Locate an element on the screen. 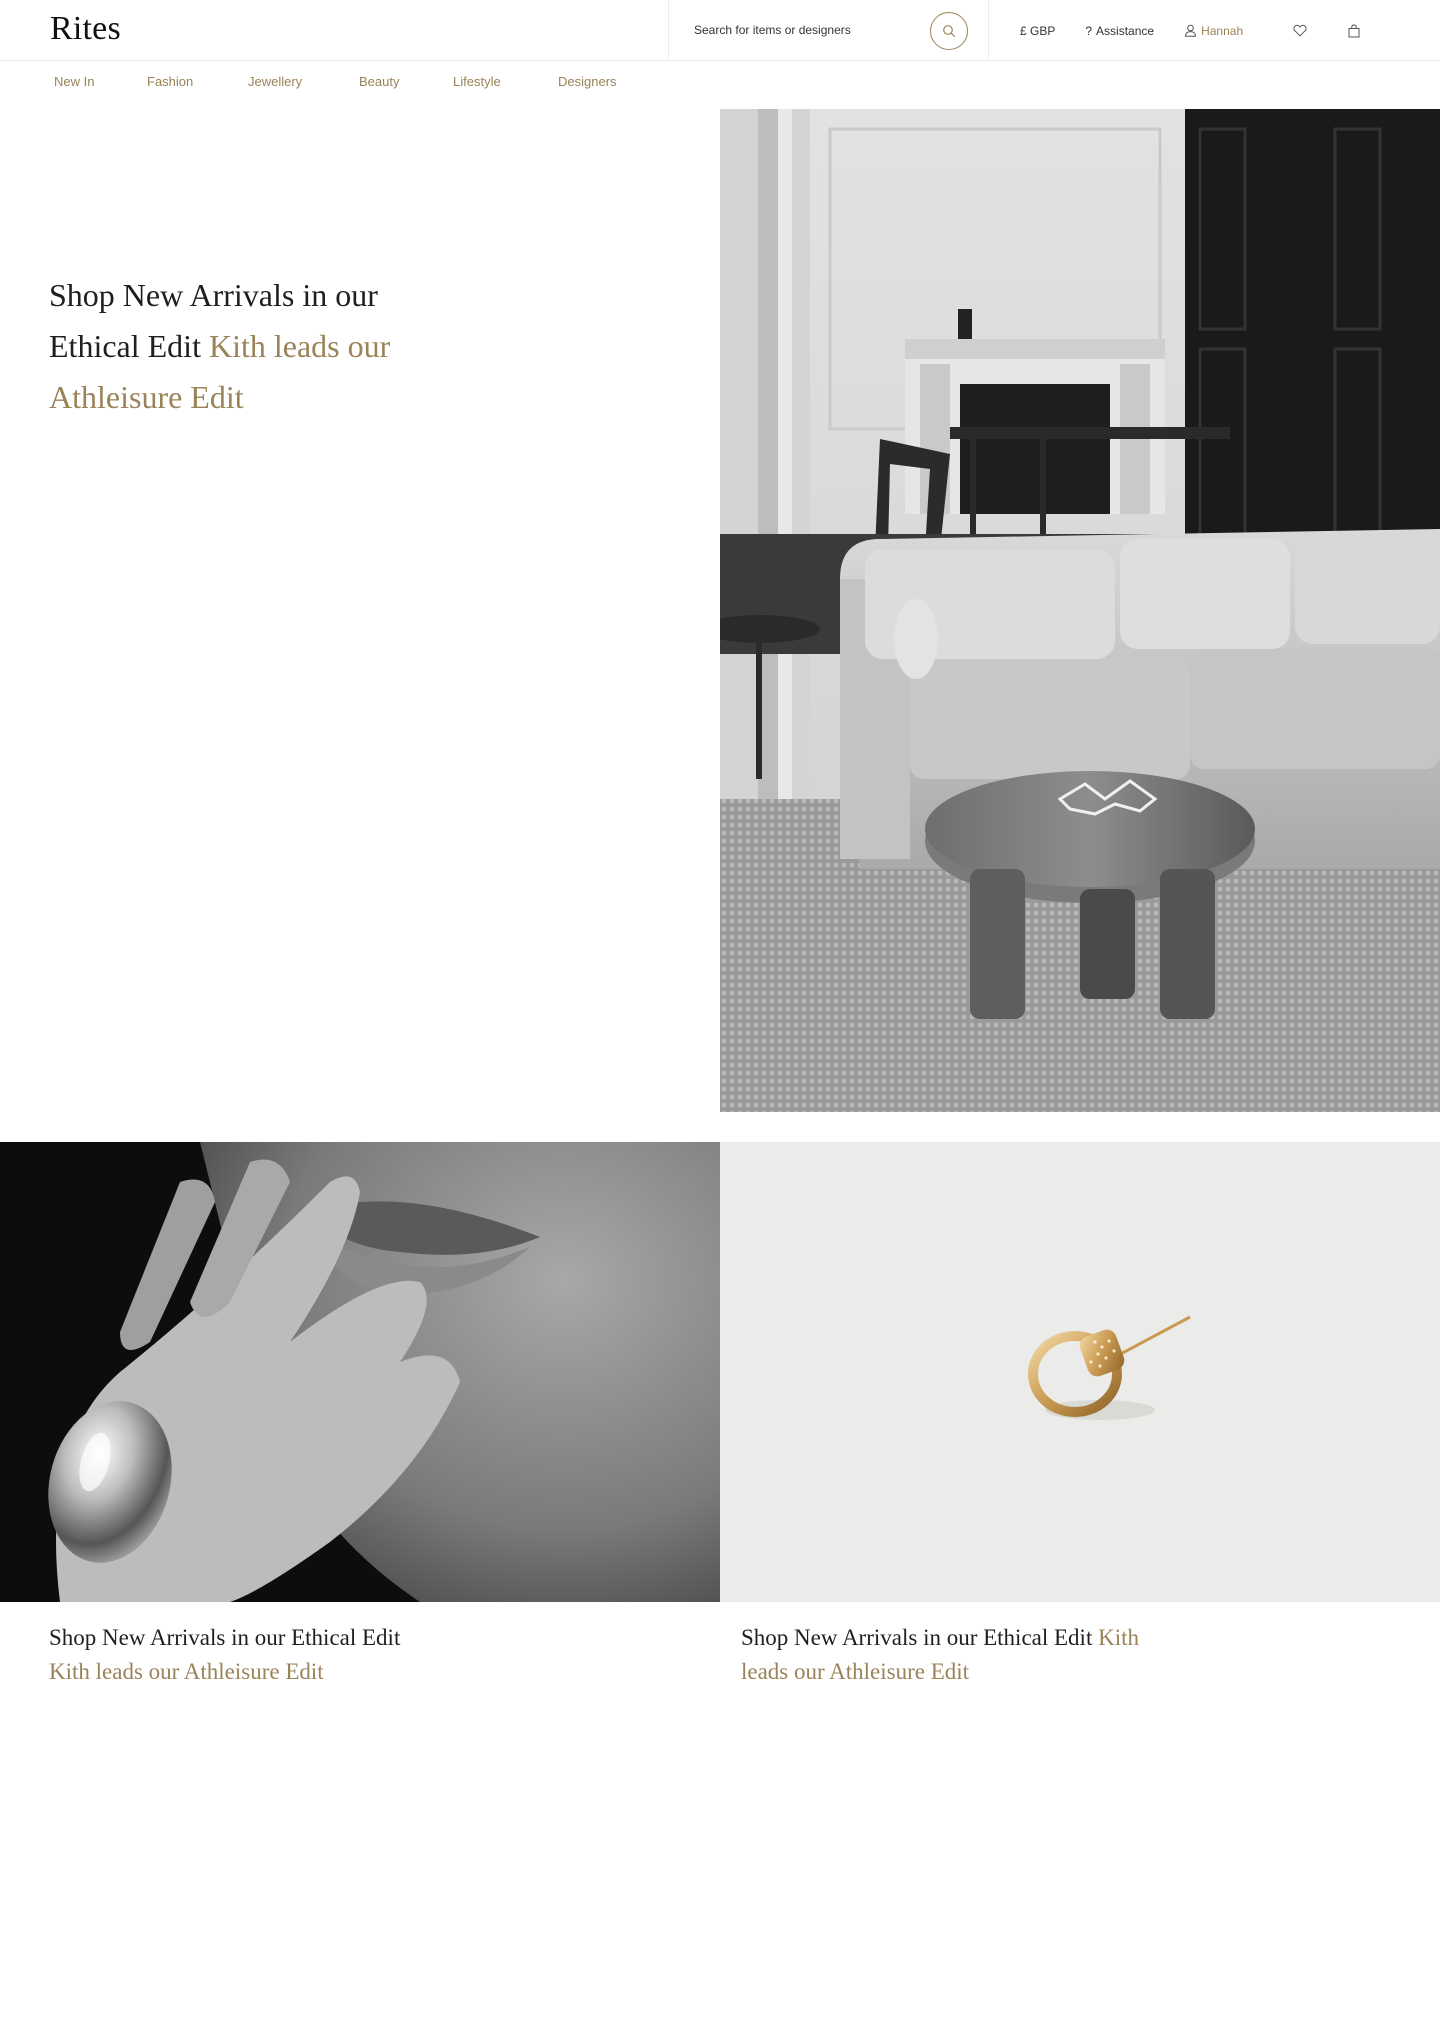  wishlist-button is located at coordinates (1300, 30).